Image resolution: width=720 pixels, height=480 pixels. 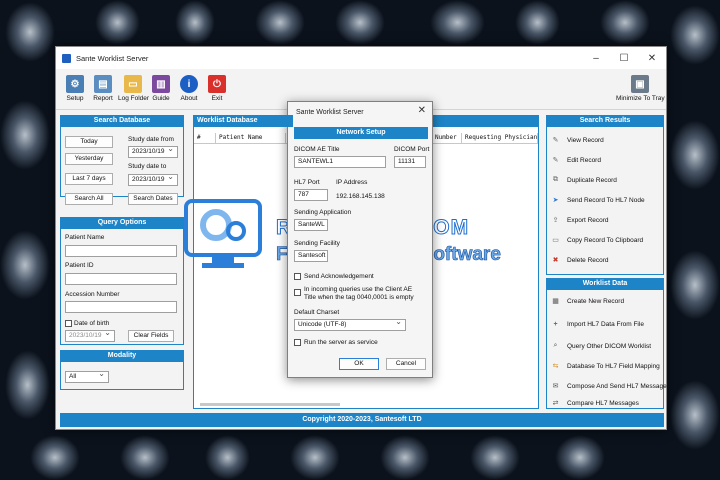 I want to click on date-of-birth-picker: 2023/10/19, so click(x=90, y=335).